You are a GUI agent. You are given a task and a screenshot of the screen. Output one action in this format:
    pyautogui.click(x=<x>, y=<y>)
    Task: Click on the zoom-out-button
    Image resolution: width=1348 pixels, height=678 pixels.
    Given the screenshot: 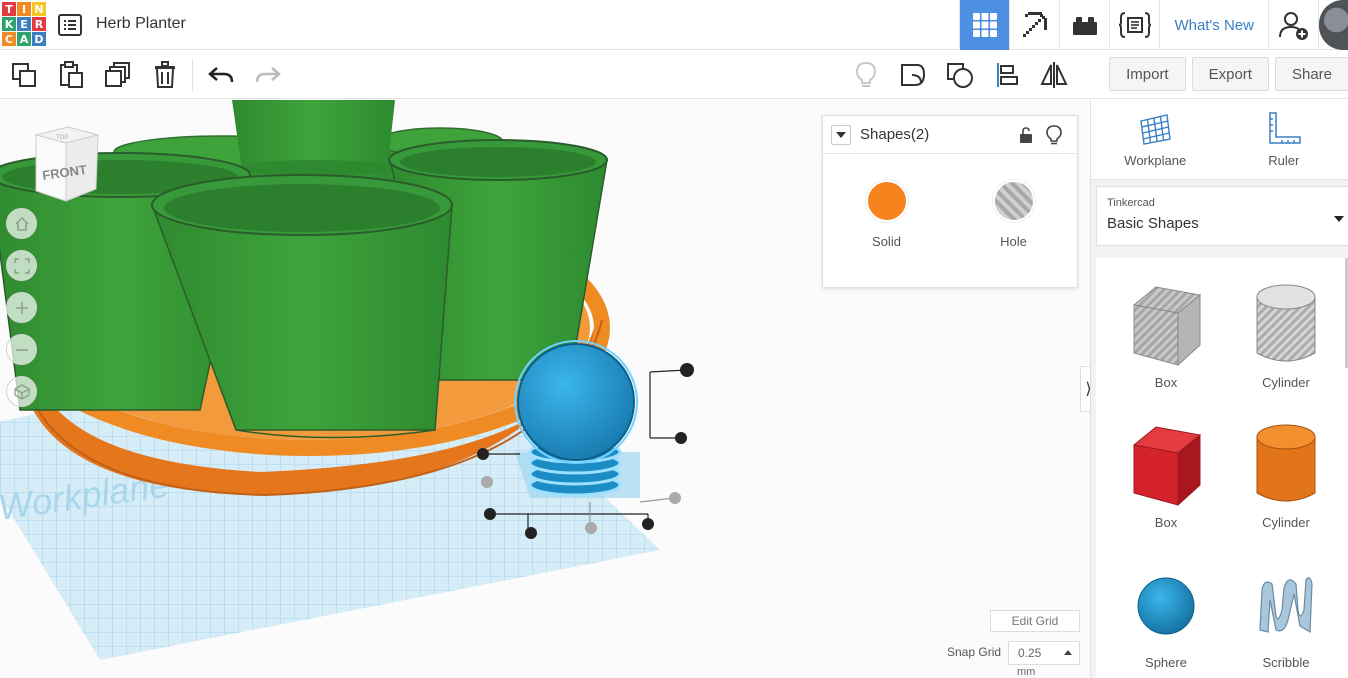 What is the action you would take?
    pyautogui.click(x=21, y=349)
    